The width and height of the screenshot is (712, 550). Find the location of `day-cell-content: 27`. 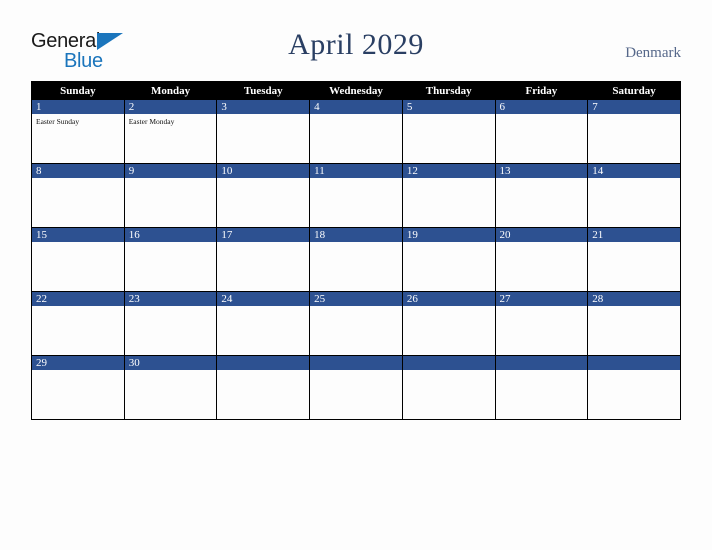

day-cell-content: 27 is located at coordinates (541, 323).